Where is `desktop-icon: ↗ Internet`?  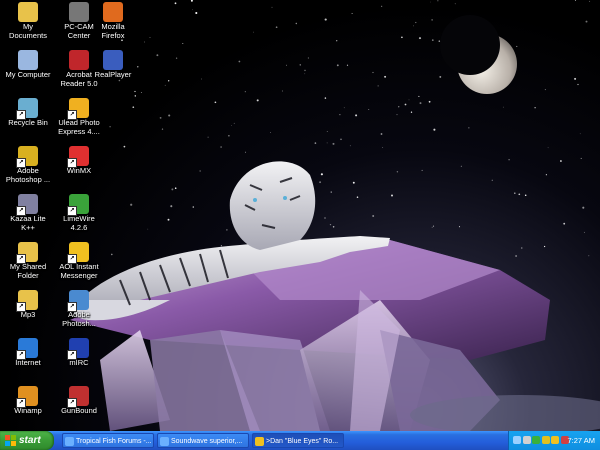 desktop-icon: ↗ Internet is located at coordinates (28, 353).